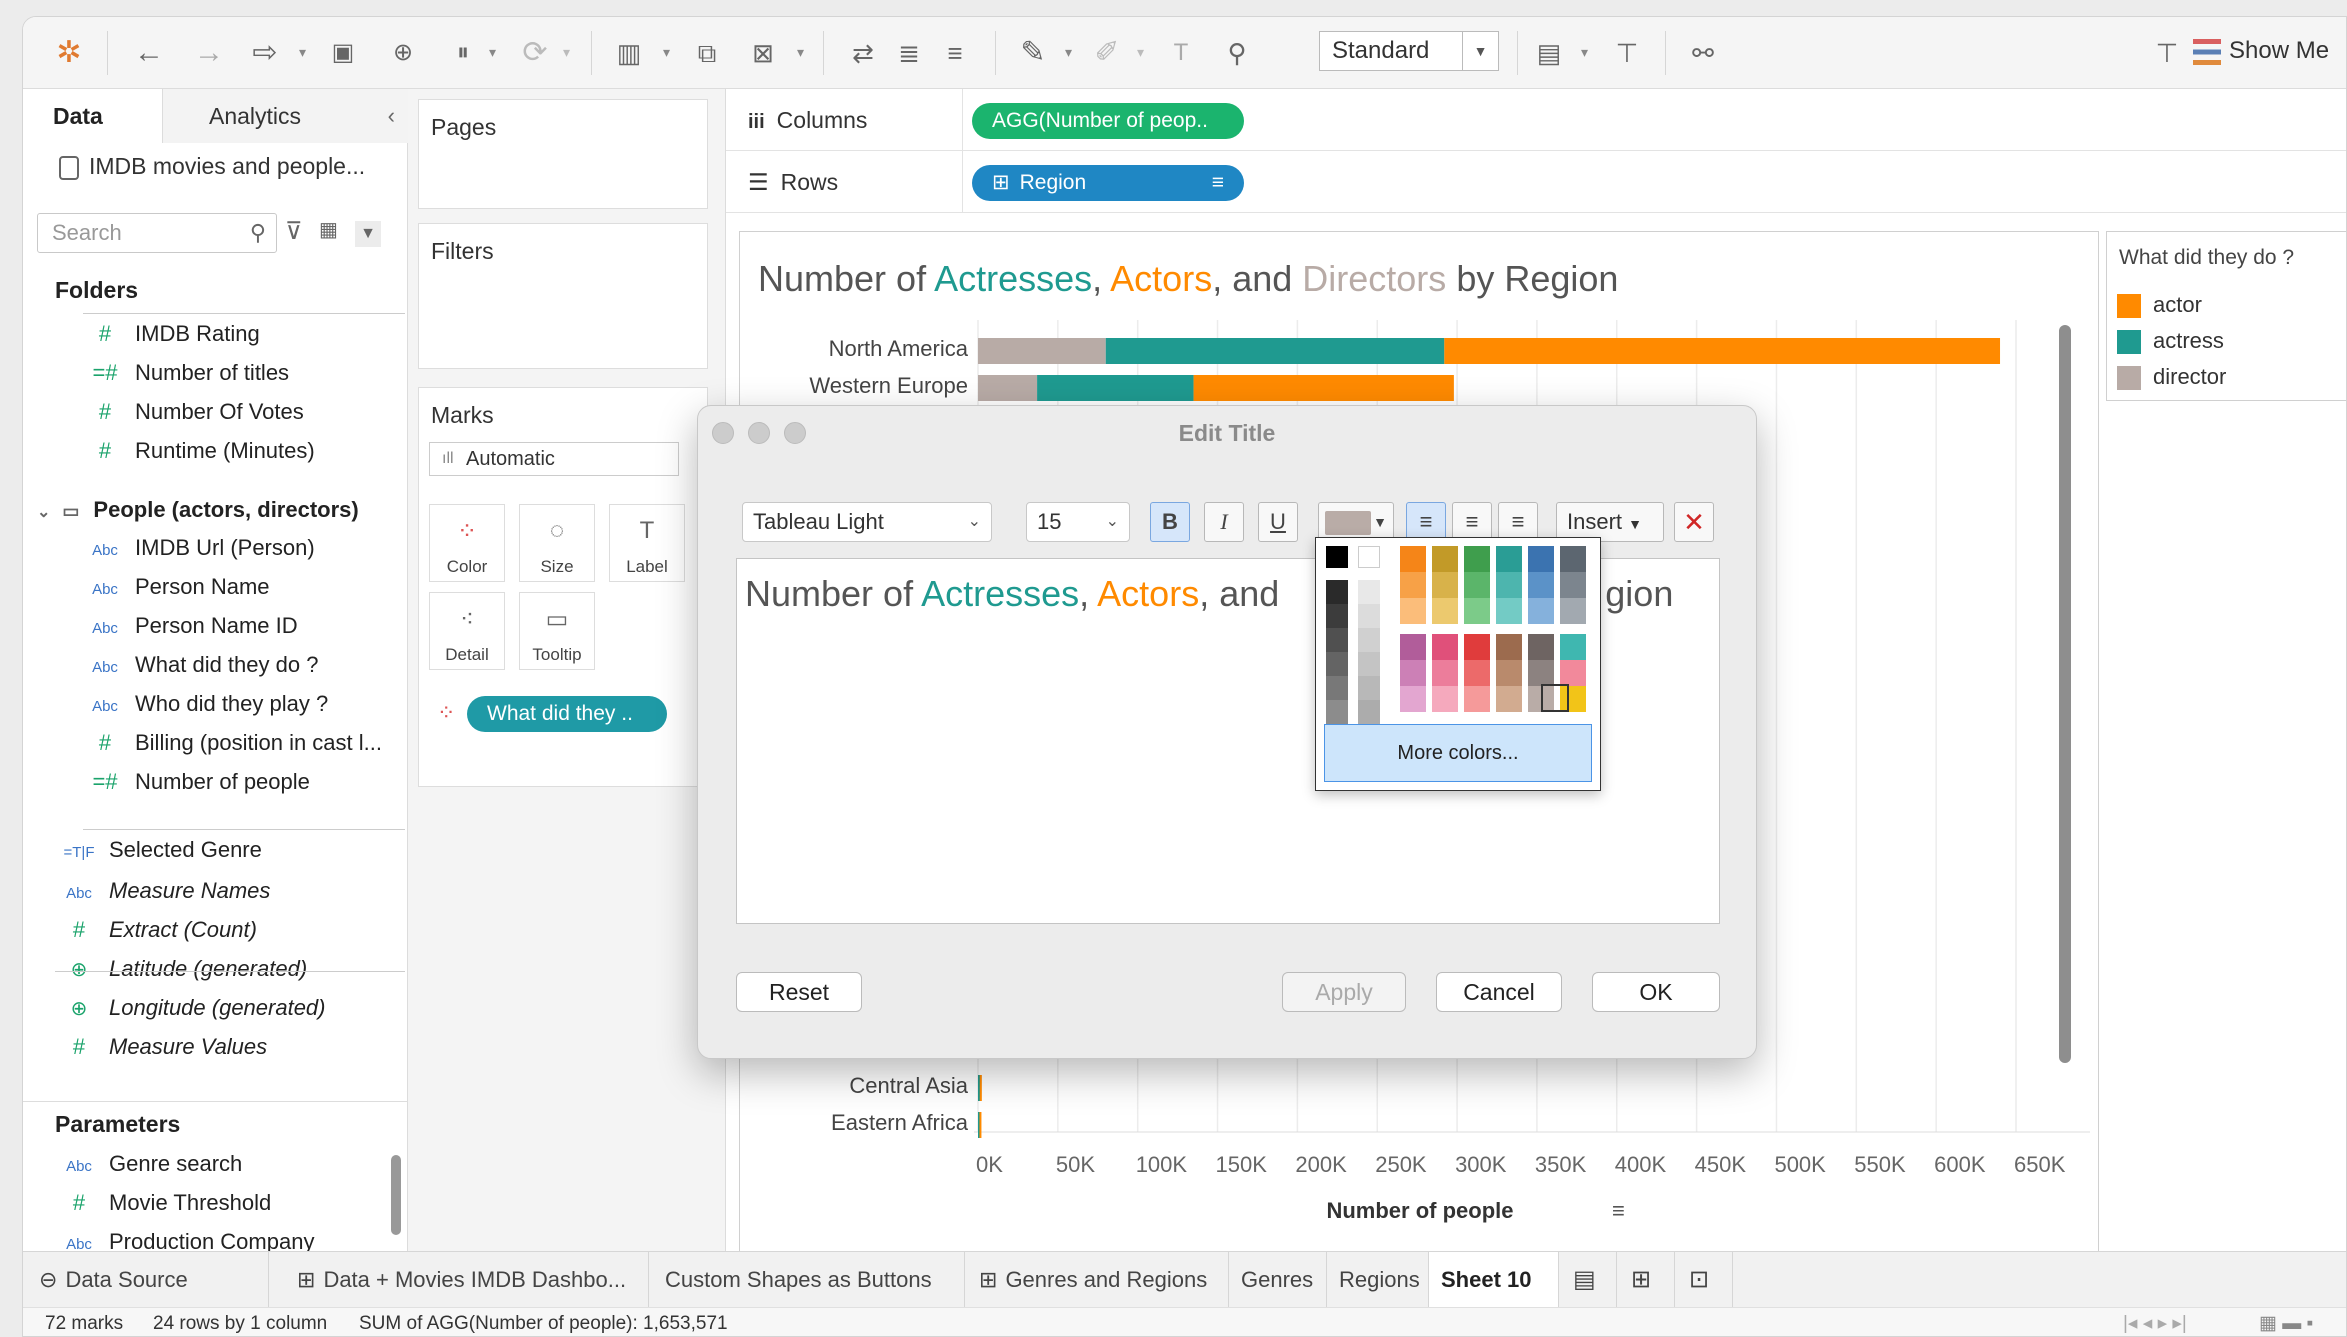 The width and height of the screenshot is (2347, 1337). What do you see at coordinates (2155, 1322) in the screenshot?
I see `sheet-navigation-icon: |◂ ◂ ▸ ▸|` at bounding box center [2155, 1322].